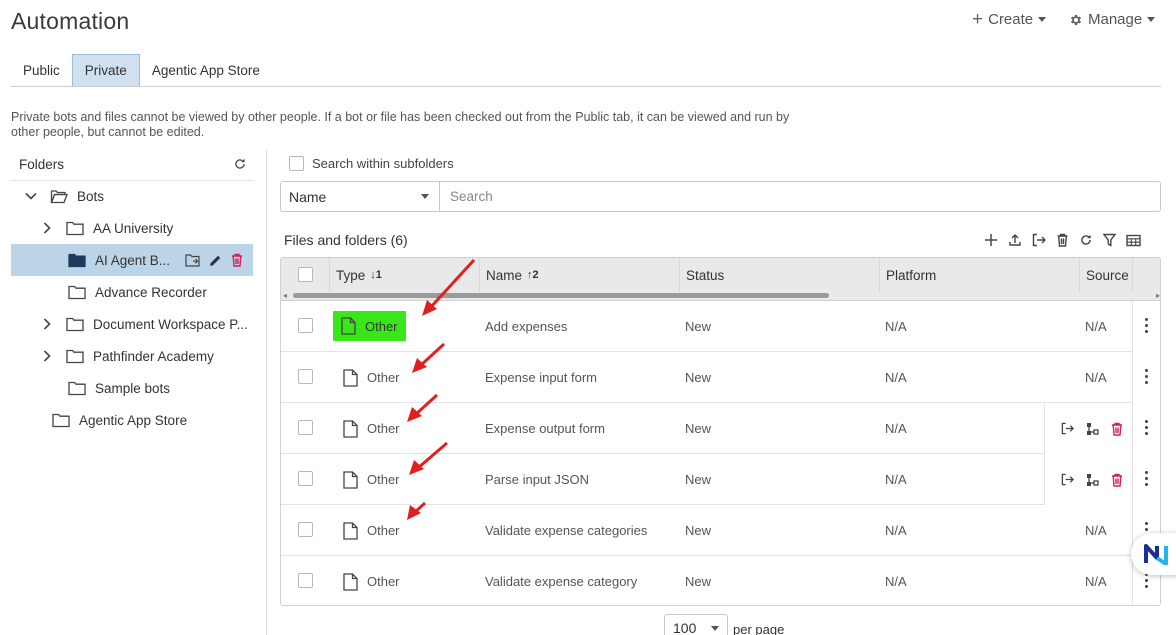 This screenshot has height=635, width=1176. What do you see at coordinates (541, 377) in the screenshot?
I see `file-name: Expense input form` at bounding box center [541, 377].